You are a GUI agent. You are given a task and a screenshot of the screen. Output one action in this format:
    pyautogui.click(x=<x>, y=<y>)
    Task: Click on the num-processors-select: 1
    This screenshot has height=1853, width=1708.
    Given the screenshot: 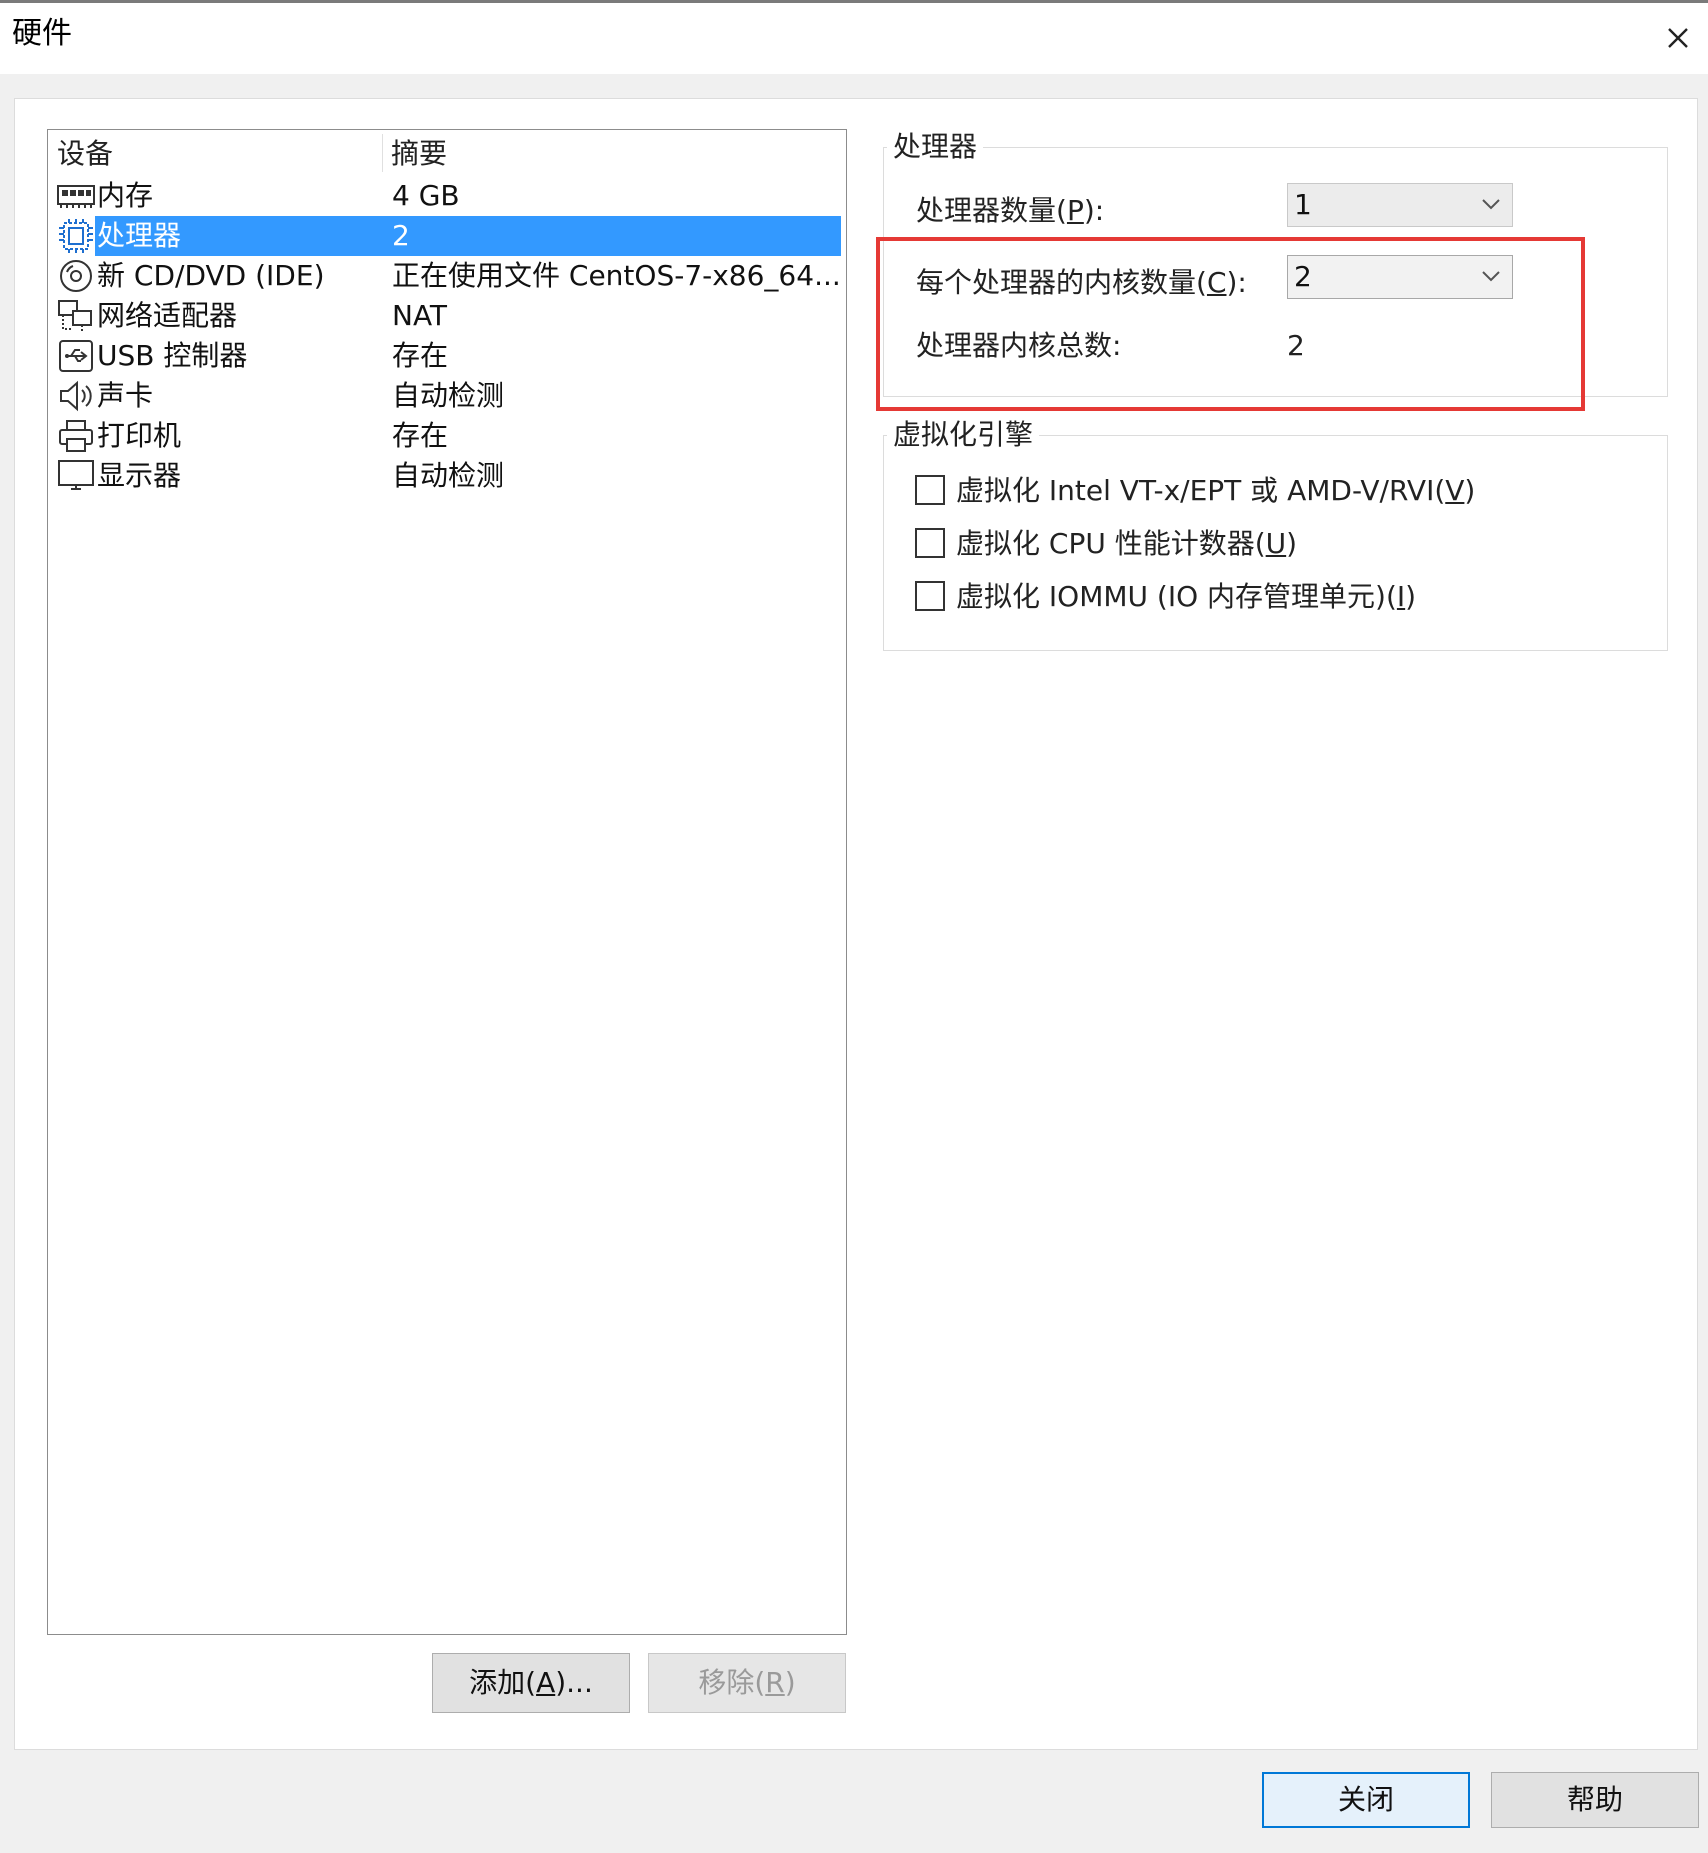 What is the action you would take?
    pyautogui.click(x=1400, y=205)
    